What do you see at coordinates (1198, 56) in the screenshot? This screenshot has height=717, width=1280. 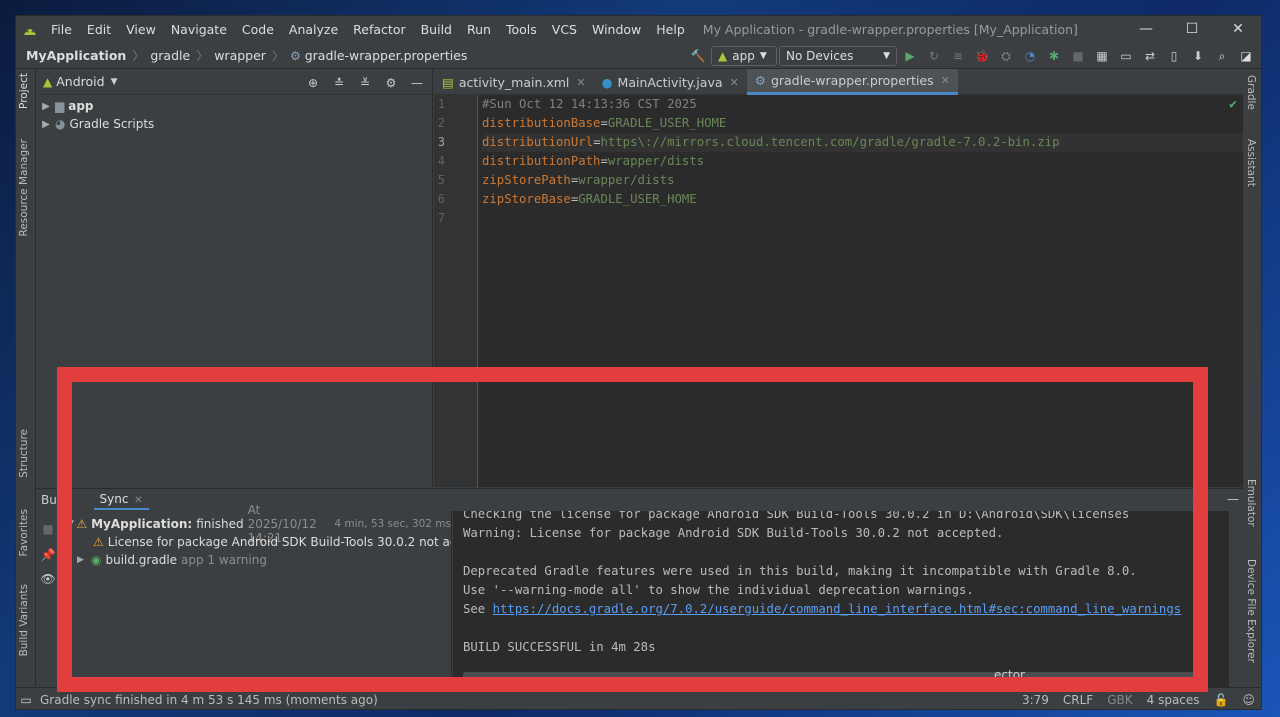 I see `sdk-manager-icon: ⬇` at bounding box center [1198, 56].